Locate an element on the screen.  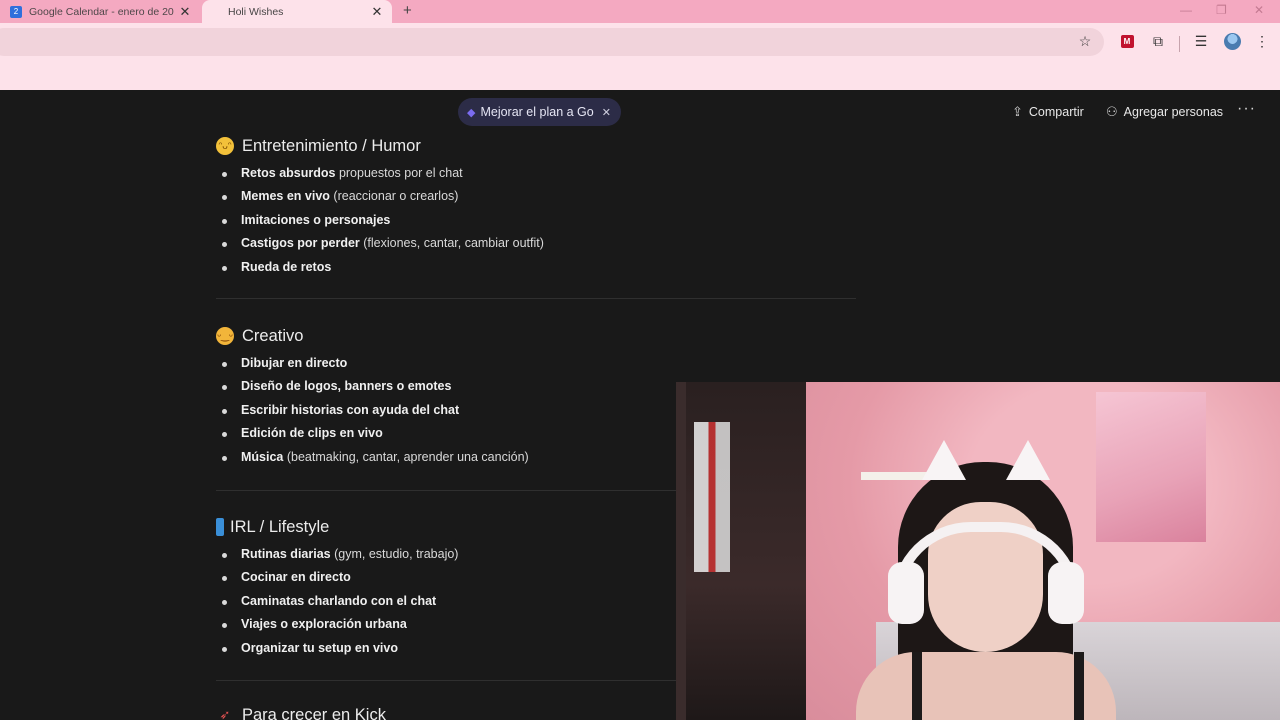
section-title: Para crecer en Kick is located at coordinates (314, 712).